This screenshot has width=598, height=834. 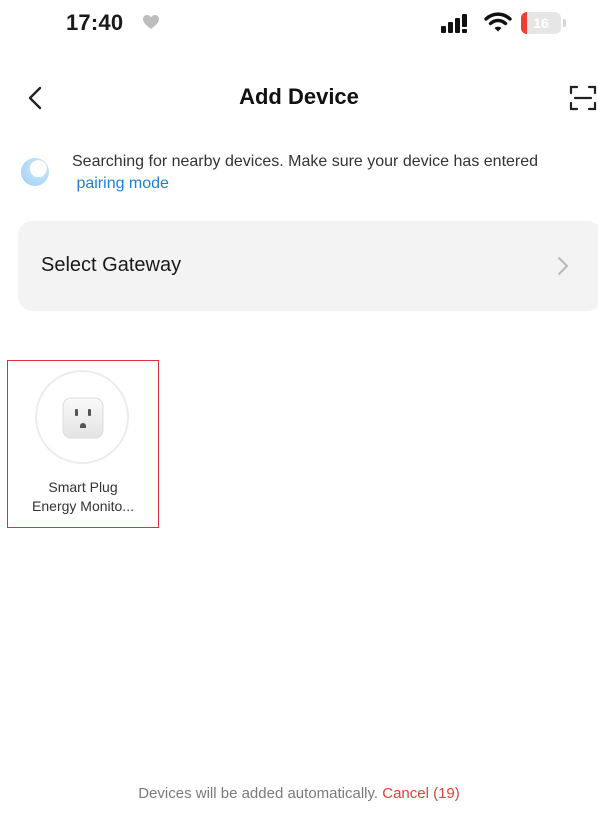 I want to click on chevron-right-icon, so click(x=563, y=266).